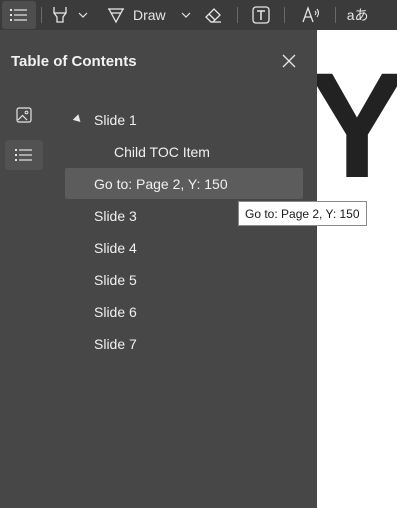 This screenshot has height=508, width=397. I want to click on tab-thumbnails, so click(24, 115).